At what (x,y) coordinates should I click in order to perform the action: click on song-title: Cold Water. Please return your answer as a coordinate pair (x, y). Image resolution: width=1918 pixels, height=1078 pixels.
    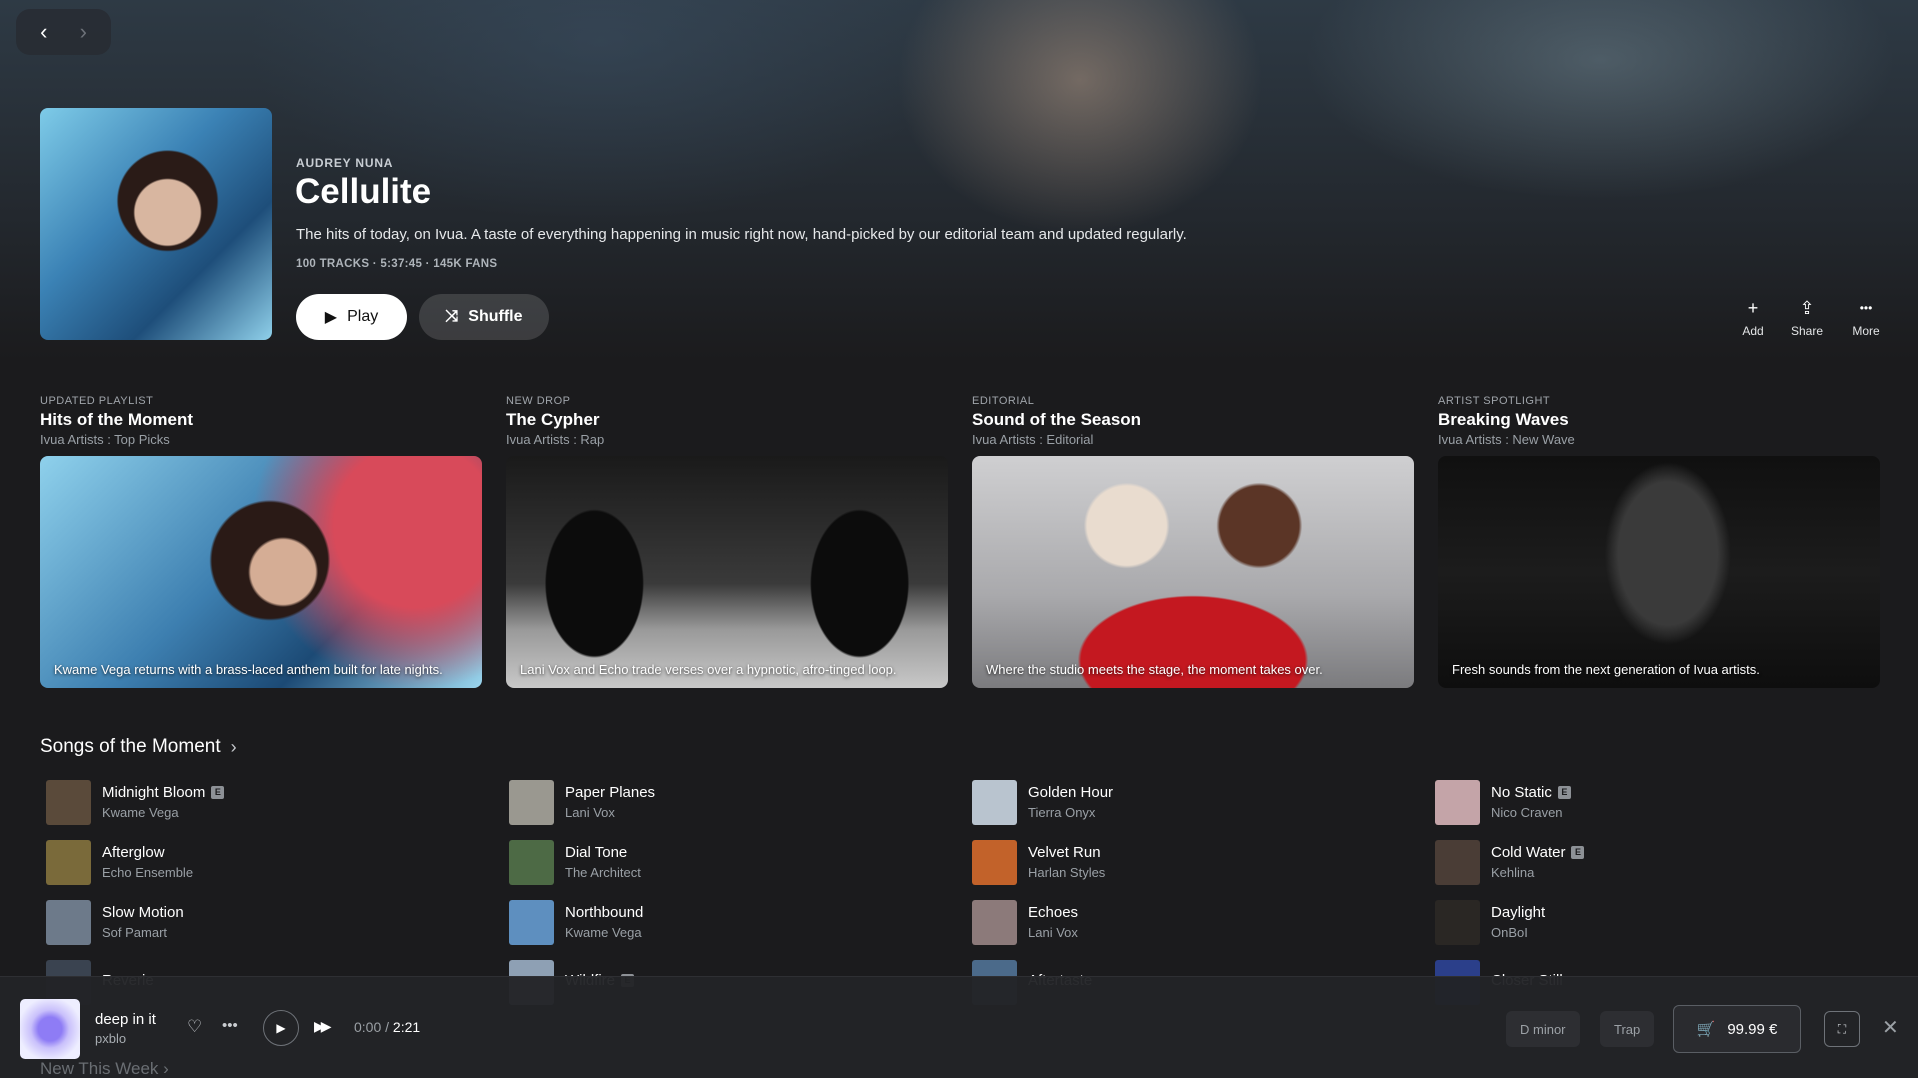
    Looking at the image, I should click on (1528, 852).